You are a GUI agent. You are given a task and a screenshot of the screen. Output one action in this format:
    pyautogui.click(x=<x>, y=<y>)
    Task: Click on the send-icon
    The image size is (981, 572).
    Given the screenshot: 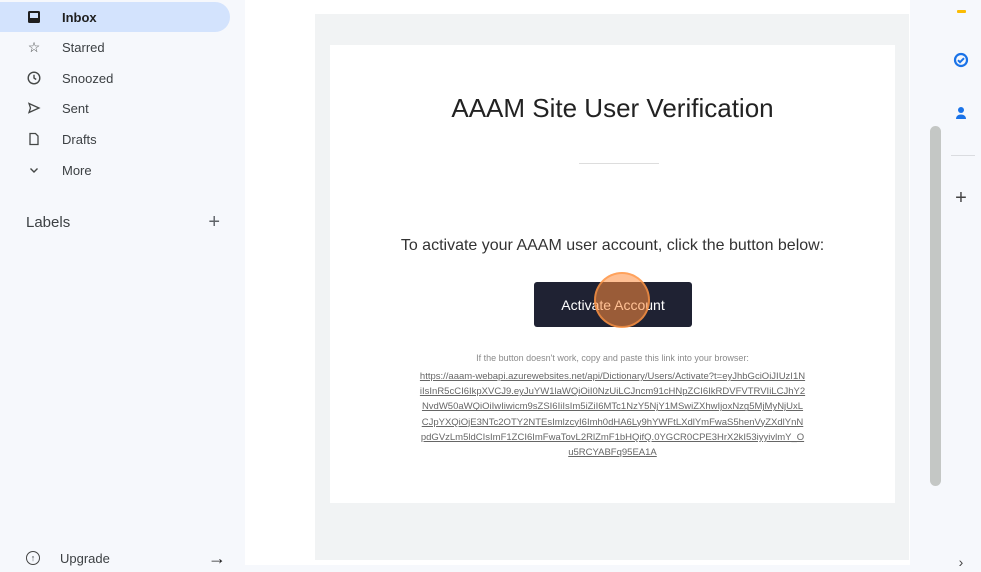 What is the action you would take?
    pyautogui.click(x=34, y=108)
    